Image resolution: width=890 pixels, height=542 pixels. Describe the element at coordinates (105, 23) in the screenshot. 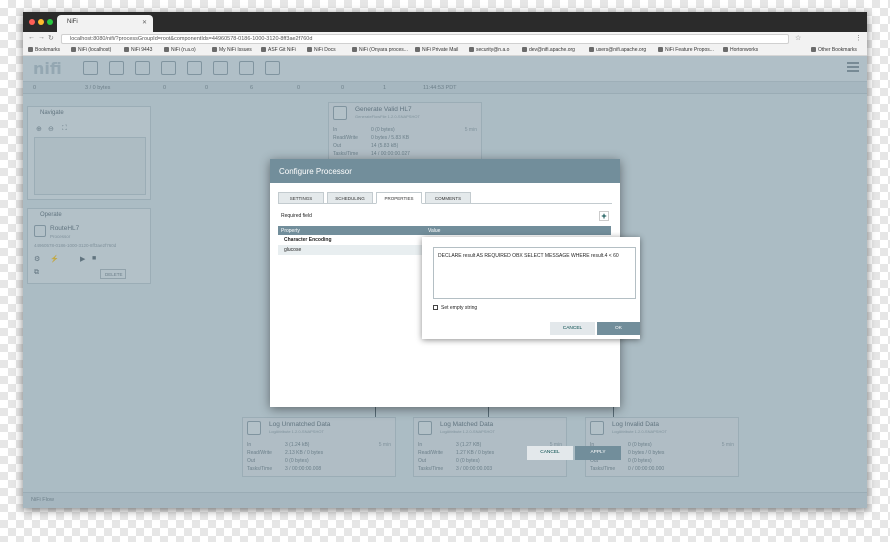

I see `browser-tab: NiFi ✕` at that location.